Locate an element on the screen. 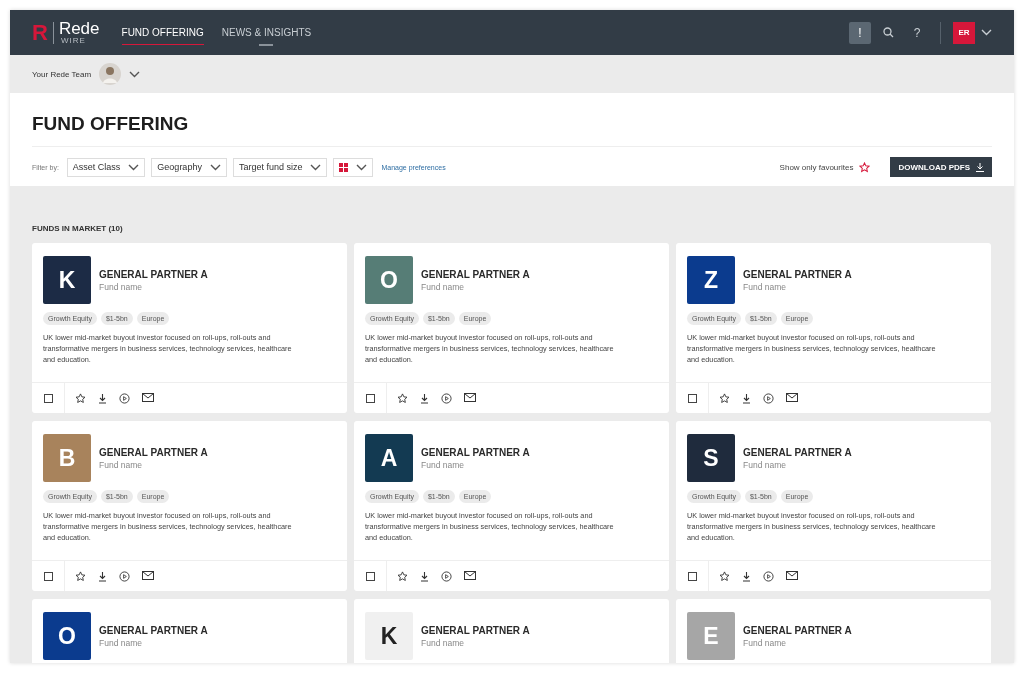 This screenshot has height=673, width=1024. fund-card: K GENERAL PARTNER A Fund name is located at coordinates (511, 631).